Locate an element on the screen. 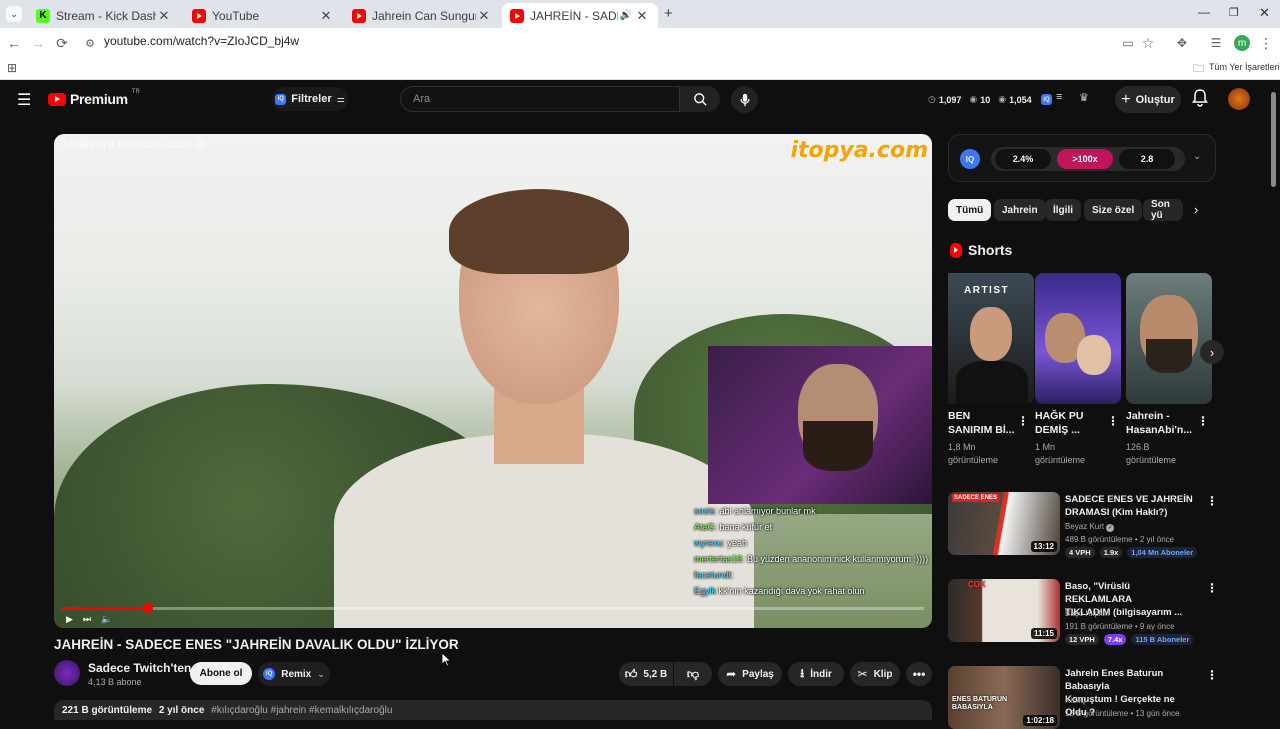 Image resolution: width=1280 pixels, height=729 pixels. search-input: Ara is located at coordinates (540, 99).